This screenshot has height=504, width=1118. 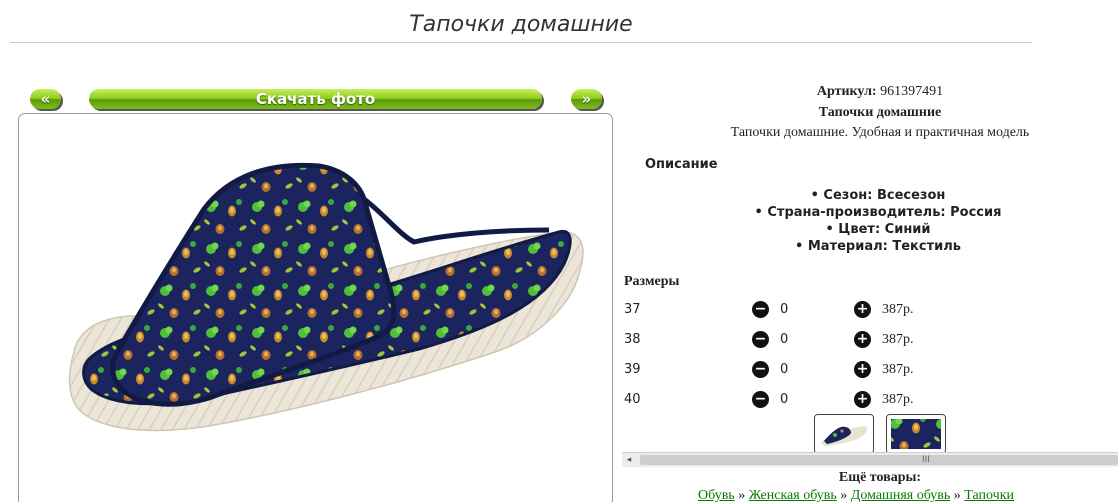 What do you see at coordinates (824, 310) in the screenshot?
I see `size-row: 37 − 0 + 387р.` at bounding box center [824, 310].